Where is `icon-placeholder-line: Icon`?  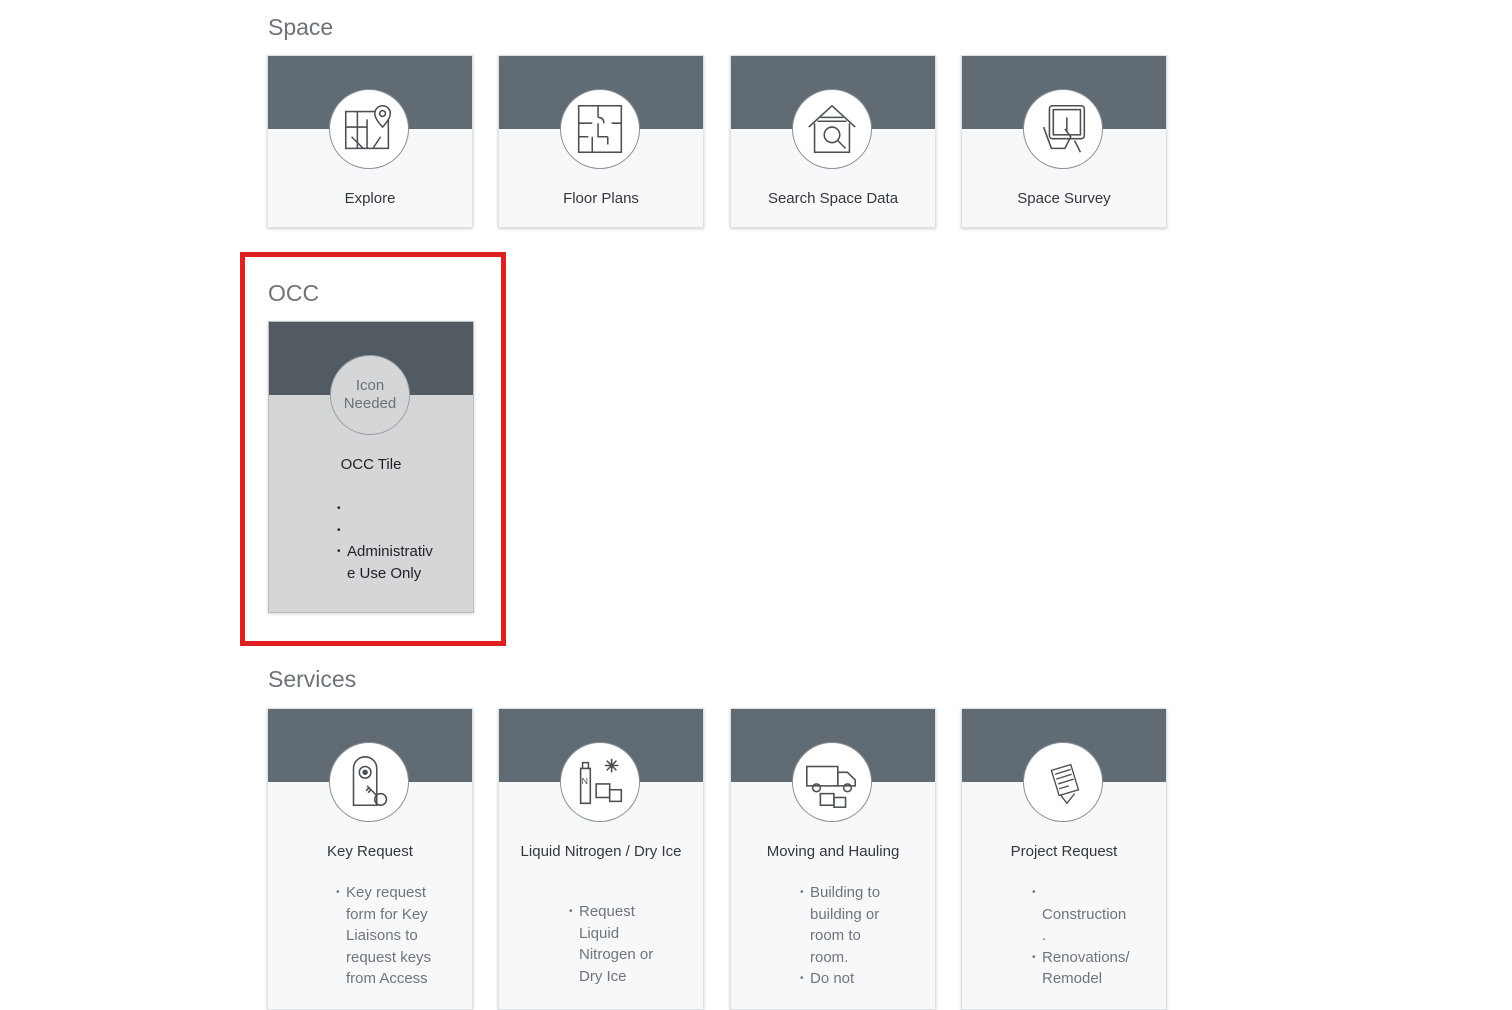 icon-placeholder-line: Icon is located at coordinates (370, 385).